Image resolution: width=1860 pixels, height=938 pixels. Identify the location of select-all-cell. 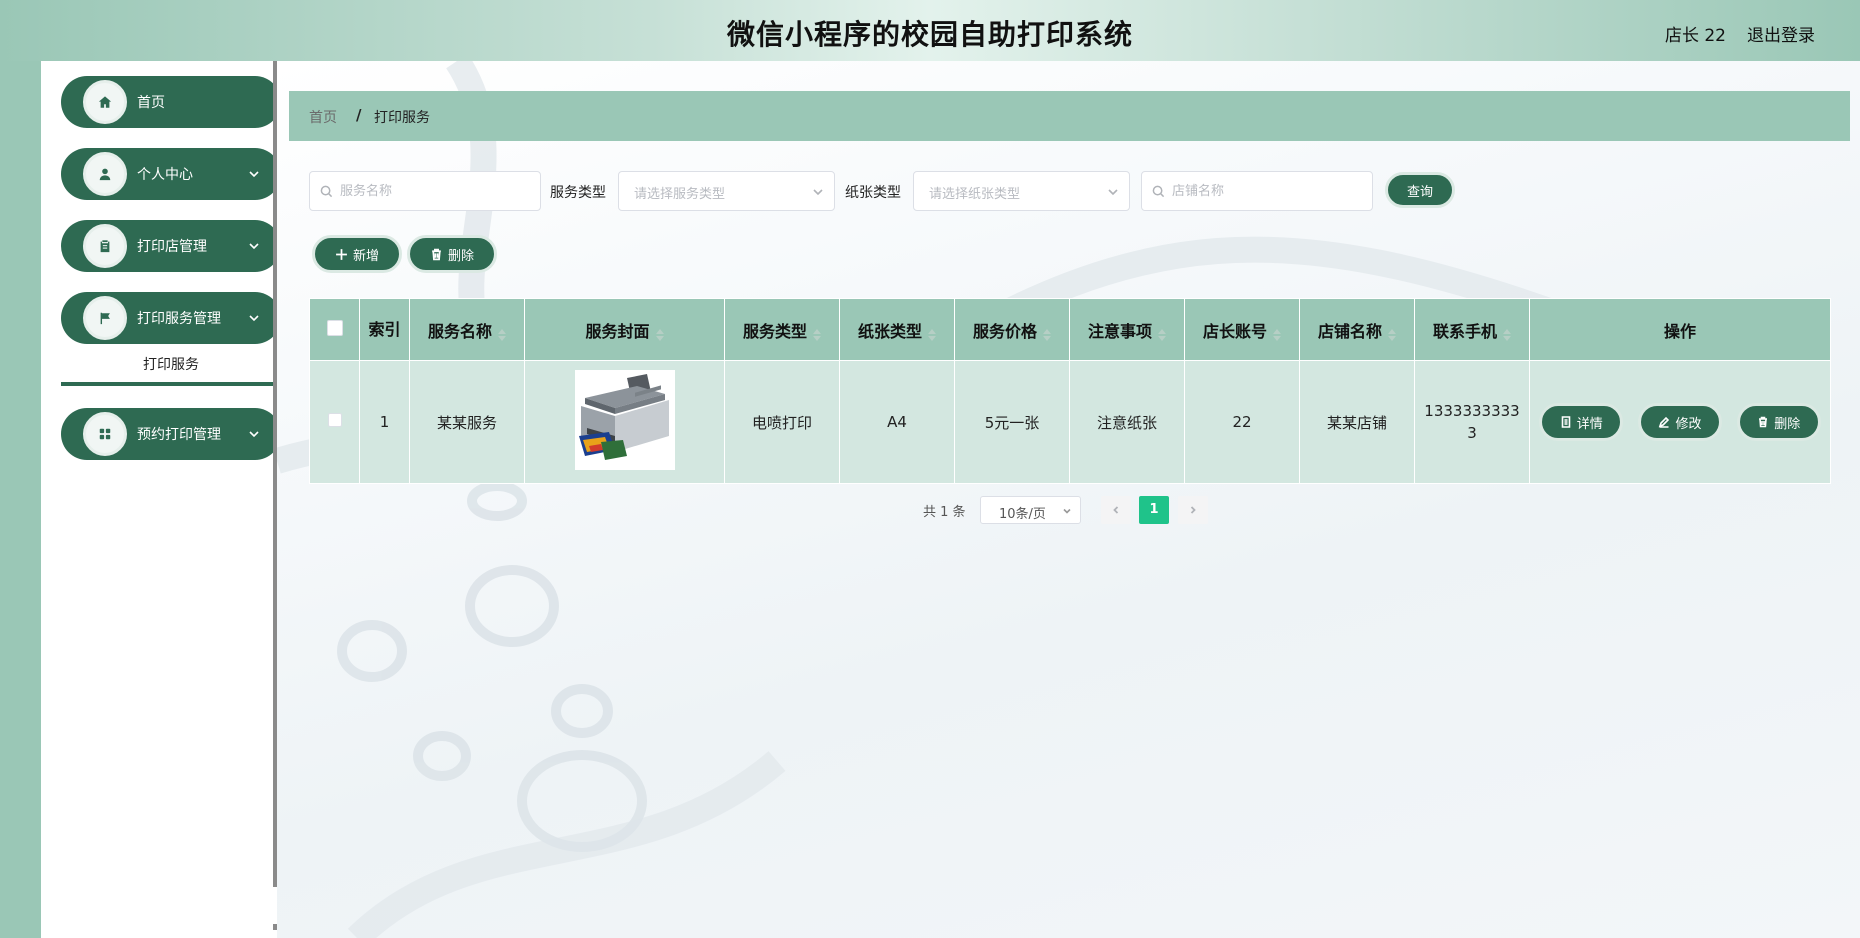
(334, 329).